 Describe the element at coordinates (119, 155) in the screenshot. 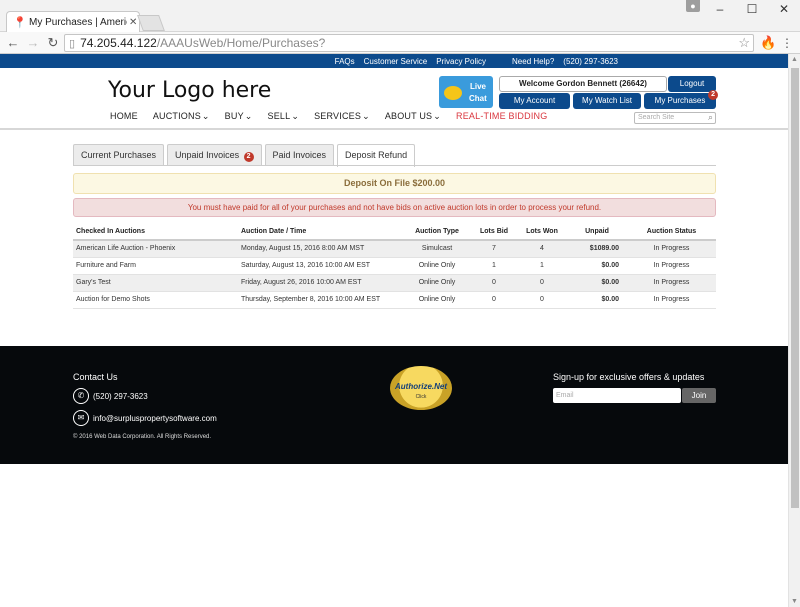

I see `tab-current-purchases: Current Purchases` at that location.